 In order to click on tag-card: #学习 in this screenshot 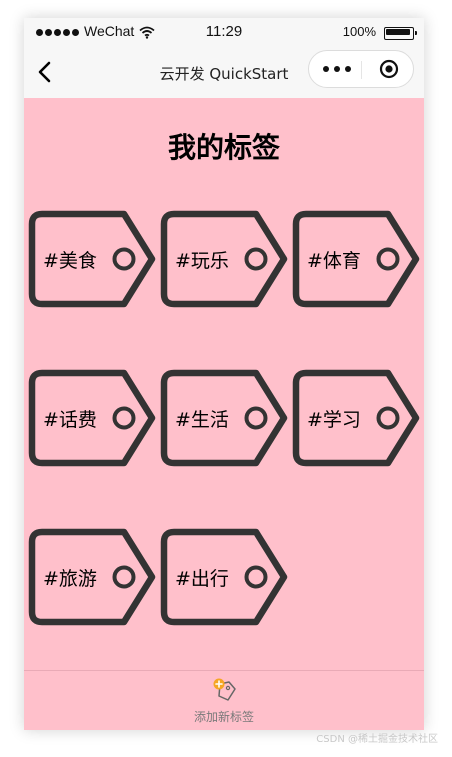, I will do `click(357, 418)`.